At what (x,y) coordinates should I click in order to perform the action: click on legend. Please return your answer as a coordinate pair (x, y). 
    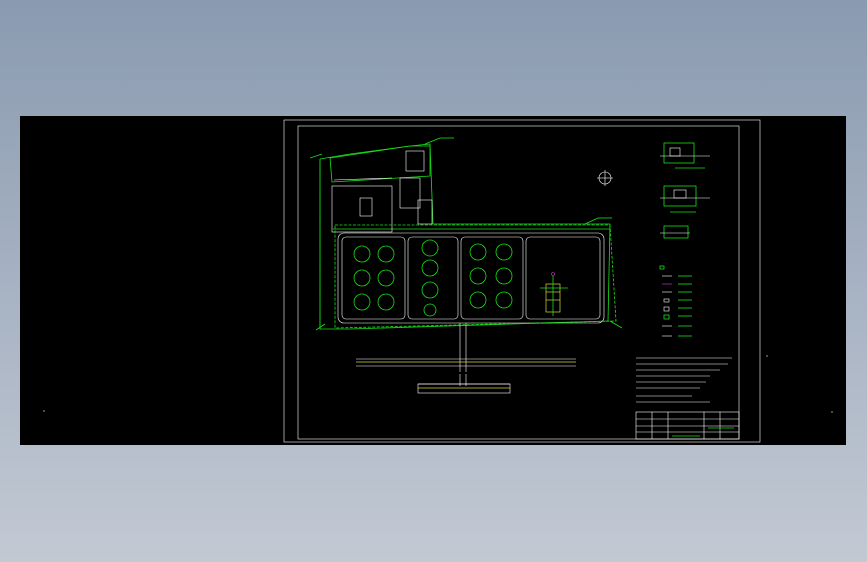
    Looking at the image, I should click on (675, 301).